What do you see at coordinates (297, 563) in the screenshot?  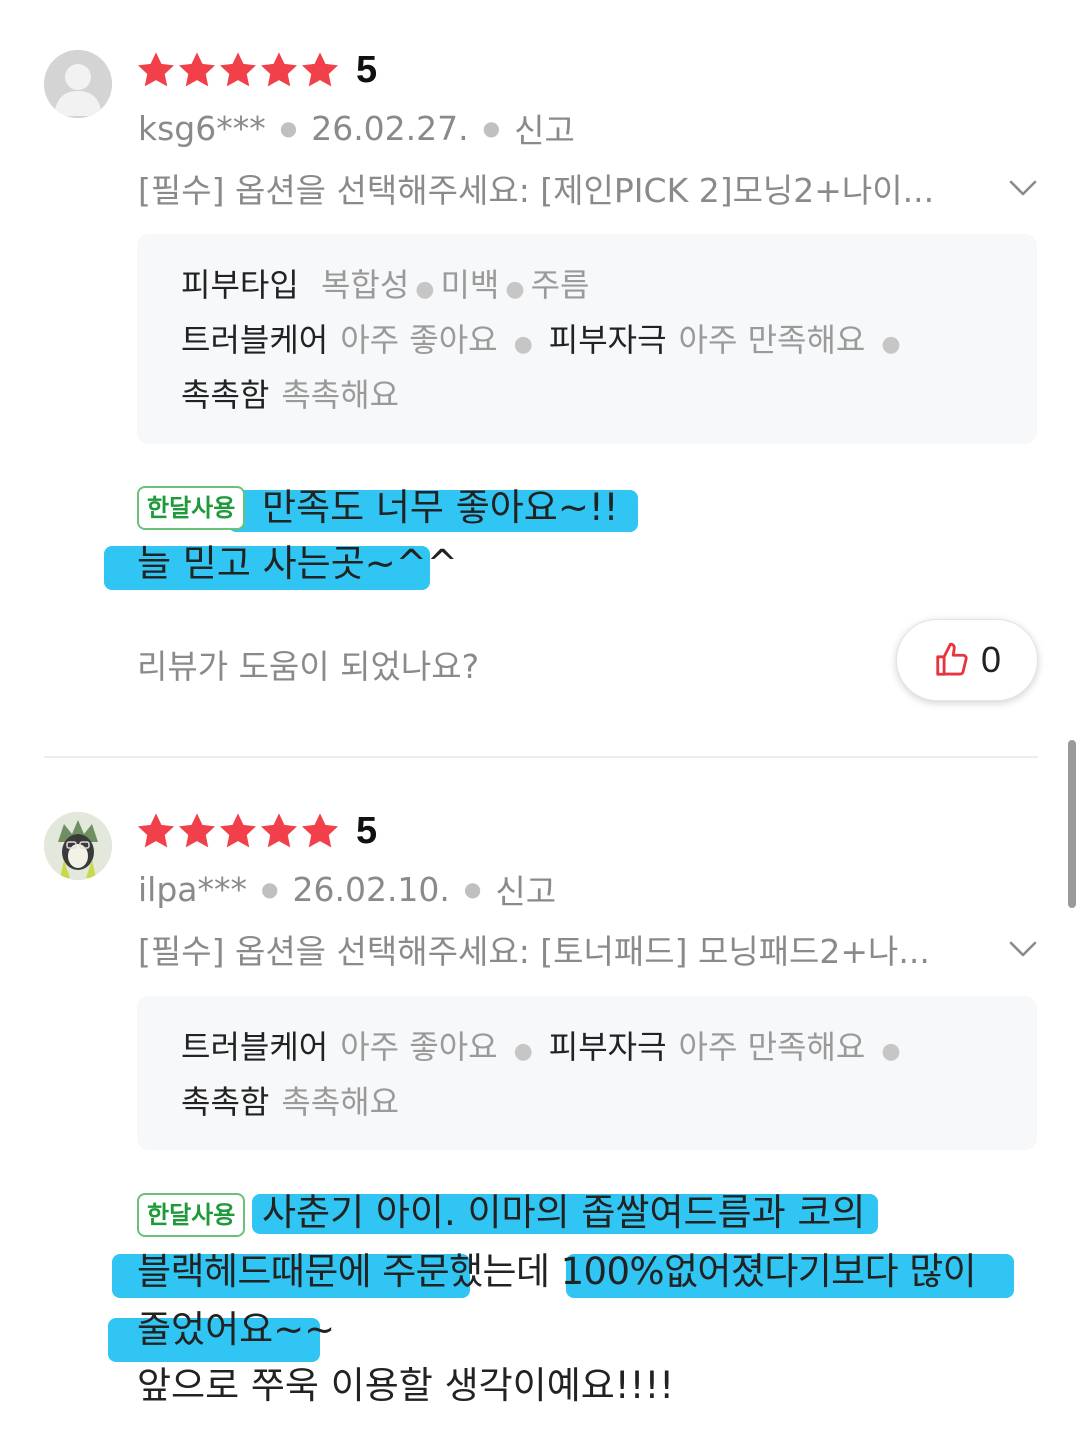 I see `review-body-line: 늘 믿고 사는곳~^^` at bounding box center [297, 563].